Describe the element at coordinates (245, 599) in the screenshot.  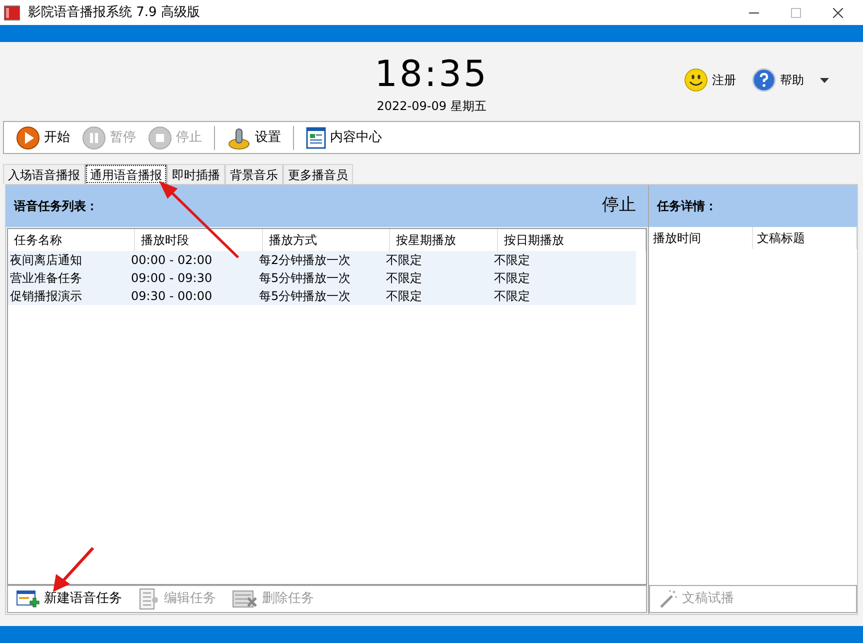
I see `delete-list-icon` at that location.